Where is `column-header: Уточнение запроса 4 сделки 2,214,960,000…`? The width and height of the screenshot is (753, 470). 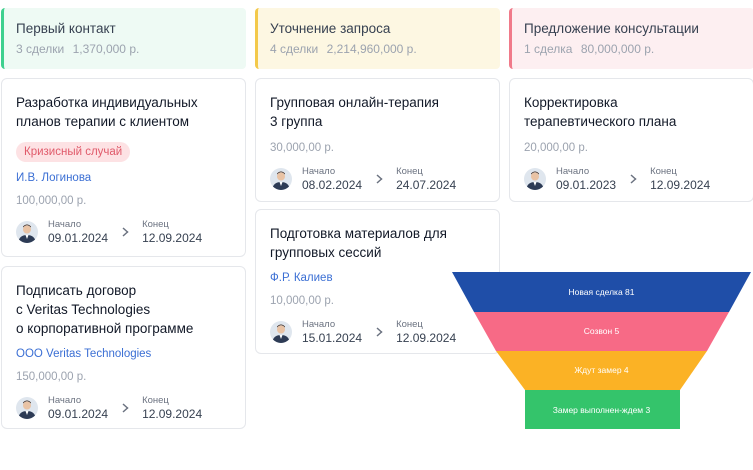 column-header: Уточнение запроса 4 сделки 2,214,960,000… is located at coordinates (377, 38).